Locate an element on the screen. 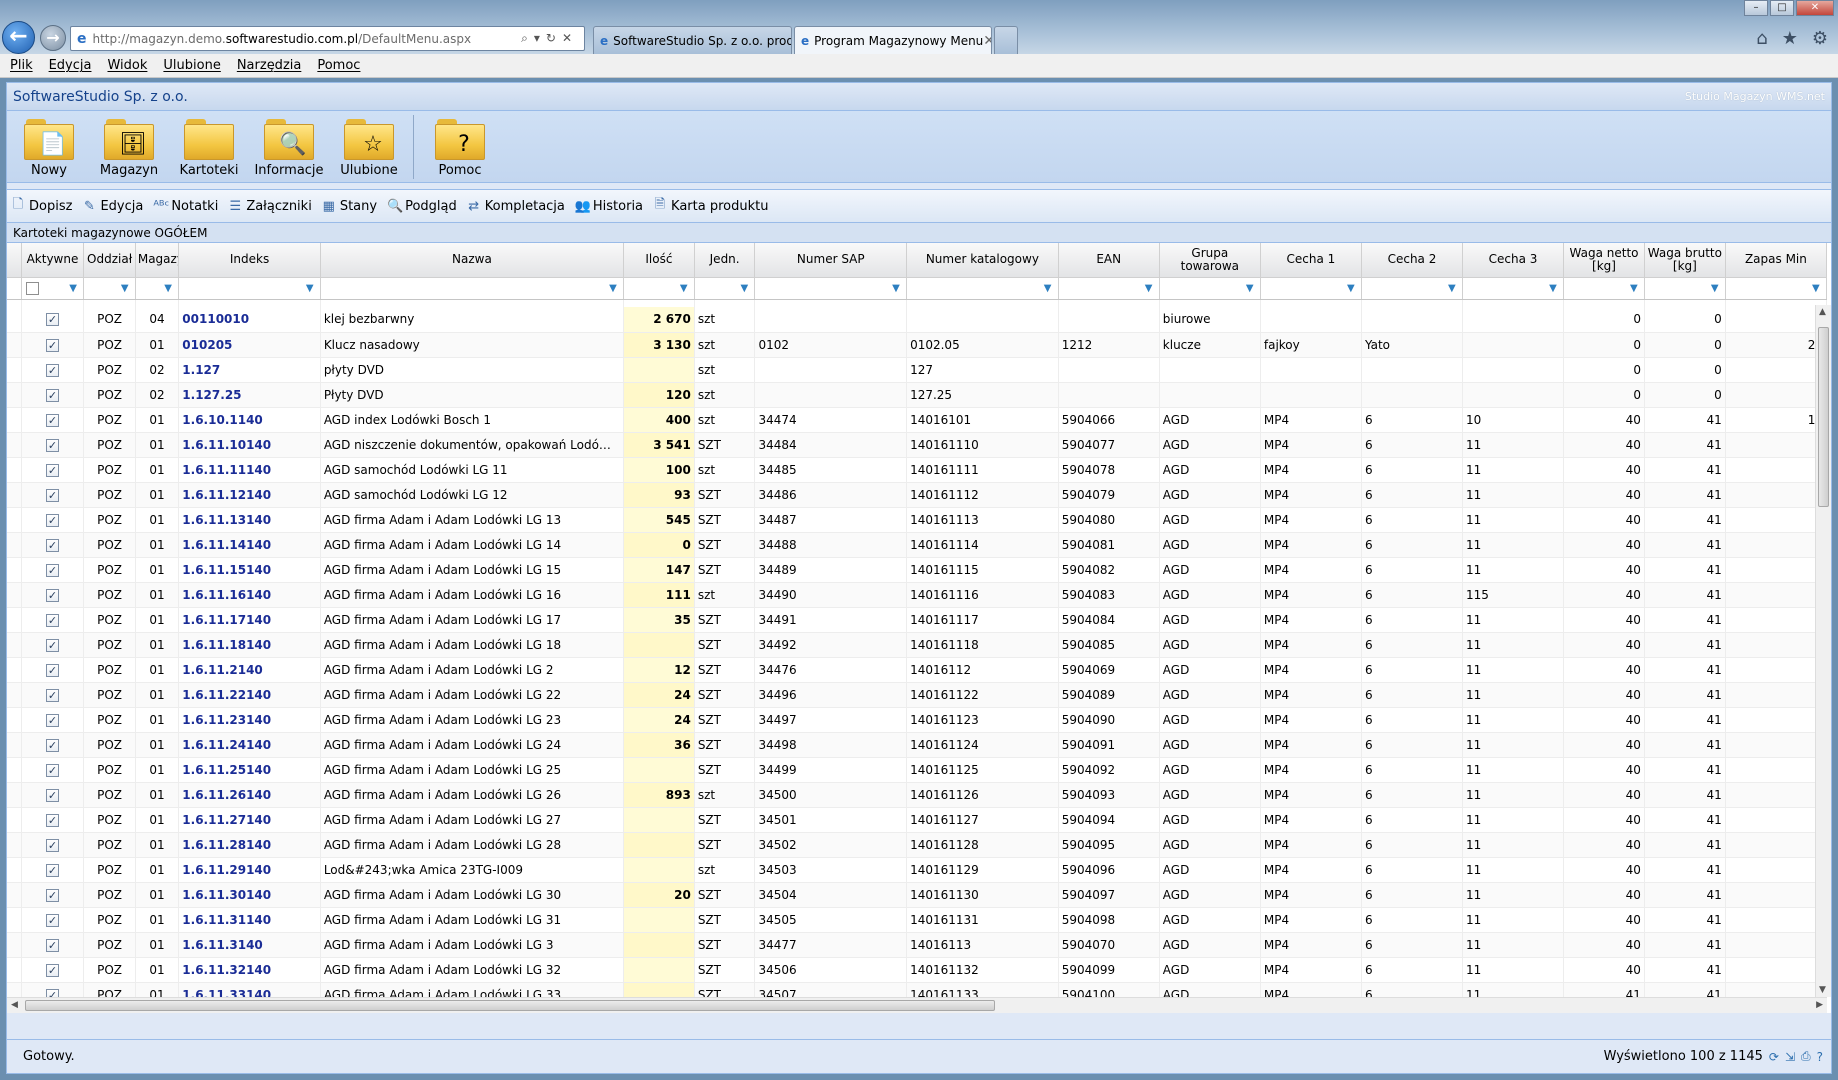  toolbar-button-1: 🗋 Dopisz is located at coordinates (42, 206).